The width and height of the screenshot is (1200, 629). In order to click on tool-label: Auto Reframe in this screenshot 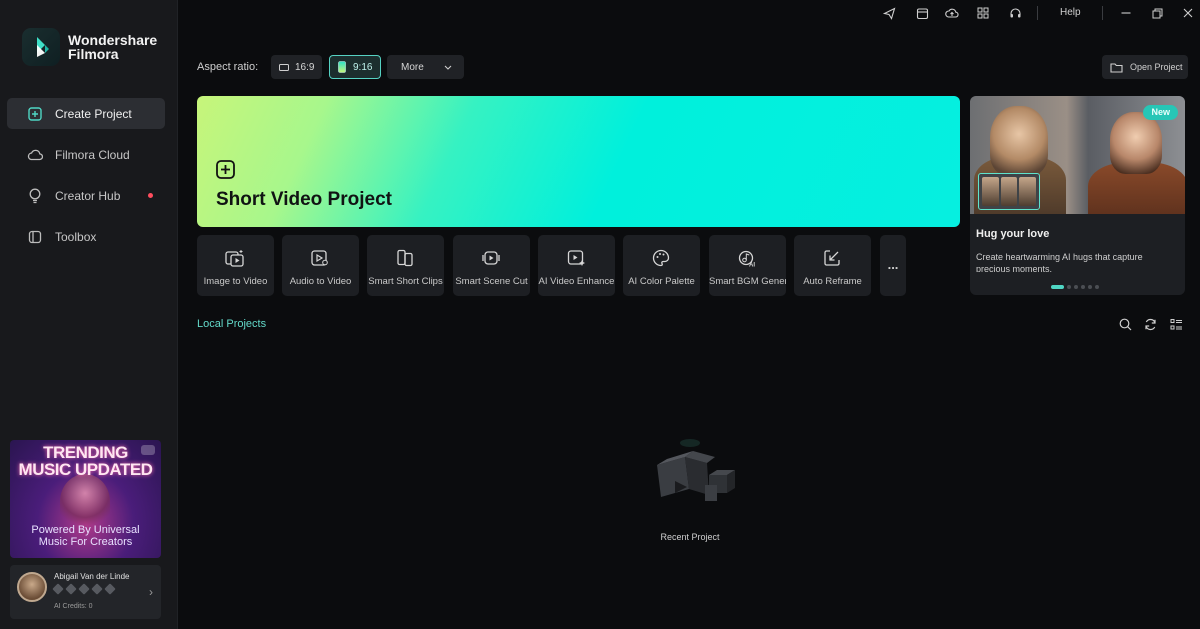, I will do `click(832, 281)`.